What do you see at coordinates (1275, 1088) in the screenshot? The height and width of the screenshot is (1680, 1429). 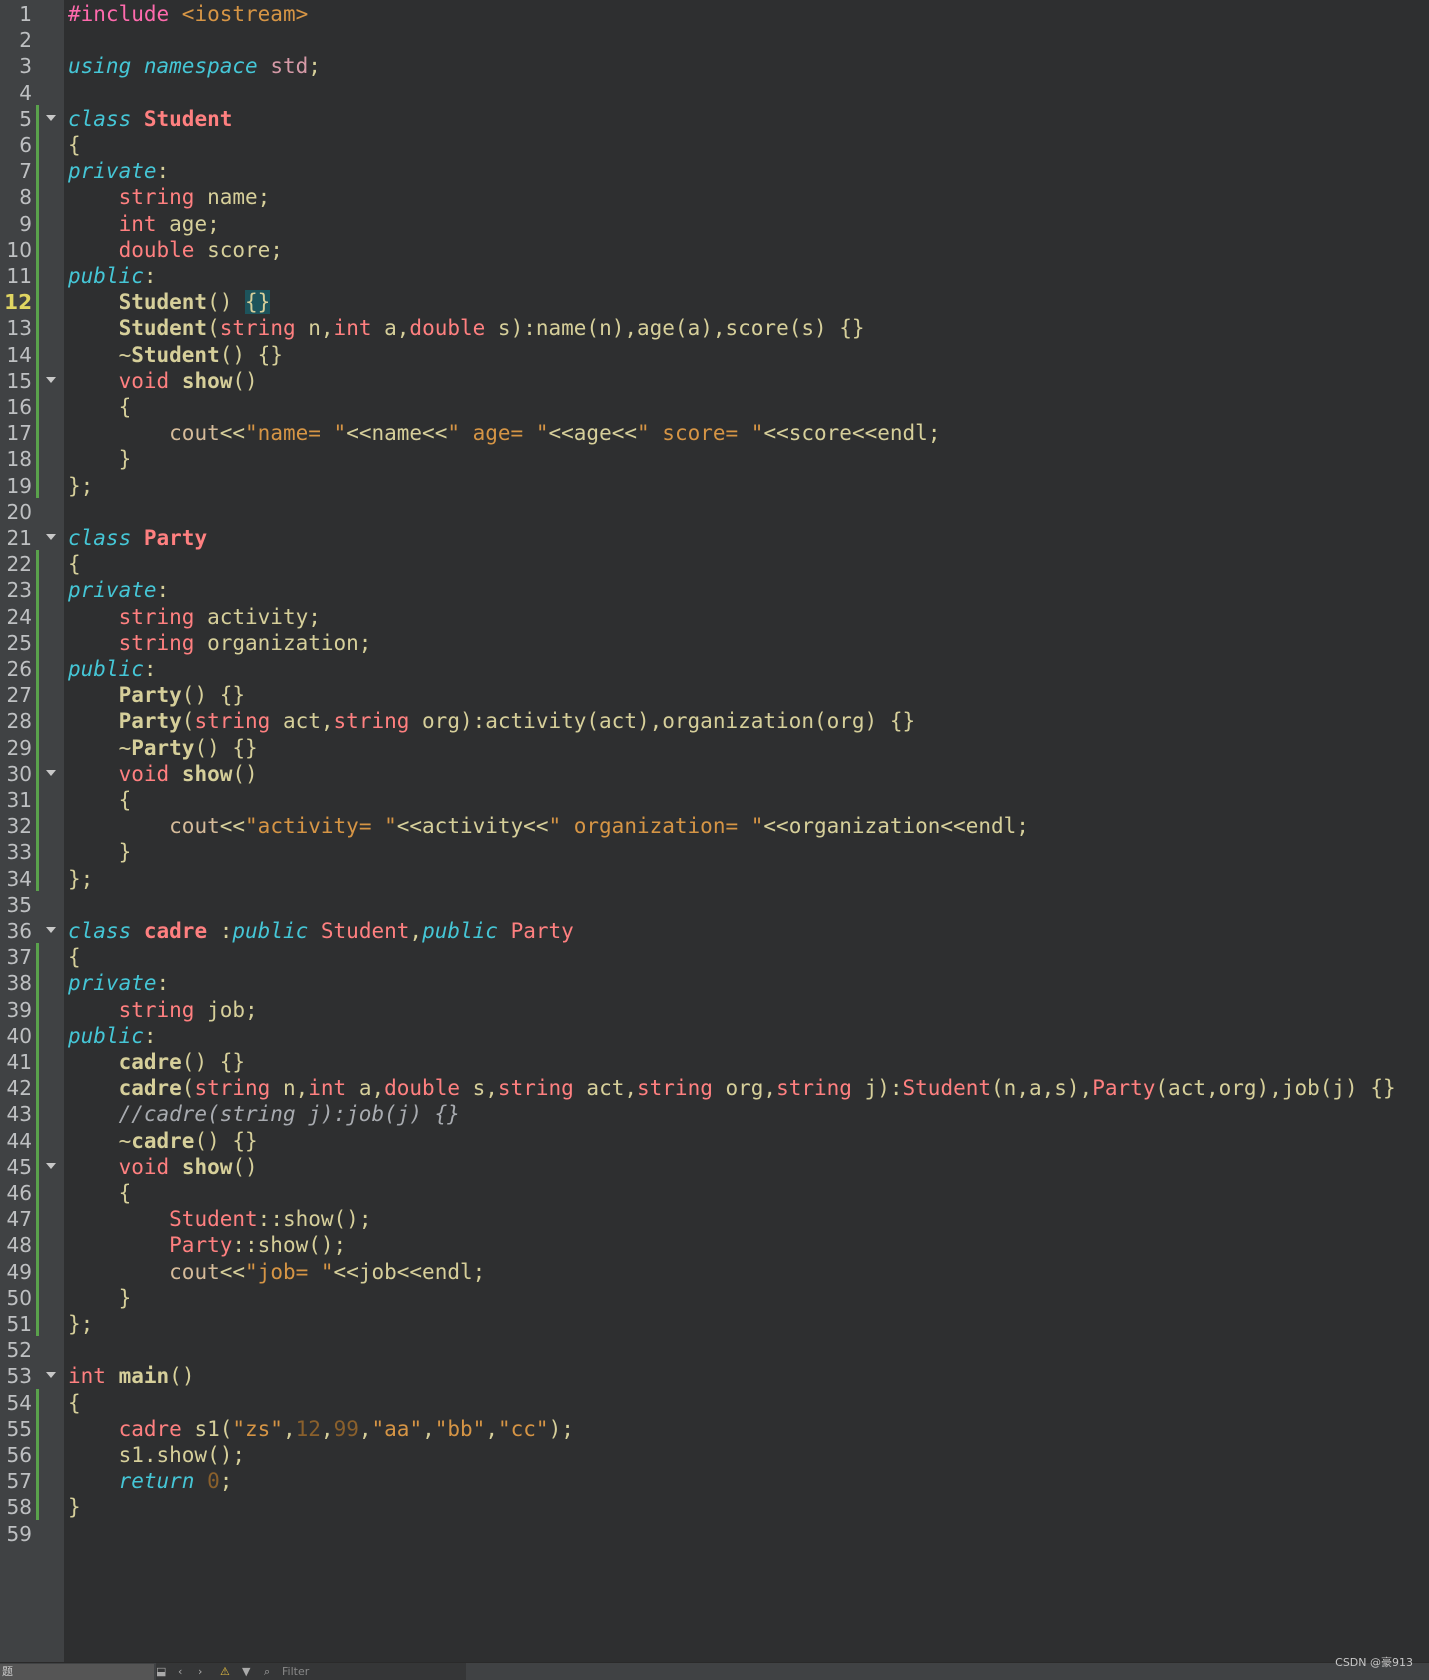 I see `code-token: (act,org),job(j) {}` at bounding box center [1275, 1088].